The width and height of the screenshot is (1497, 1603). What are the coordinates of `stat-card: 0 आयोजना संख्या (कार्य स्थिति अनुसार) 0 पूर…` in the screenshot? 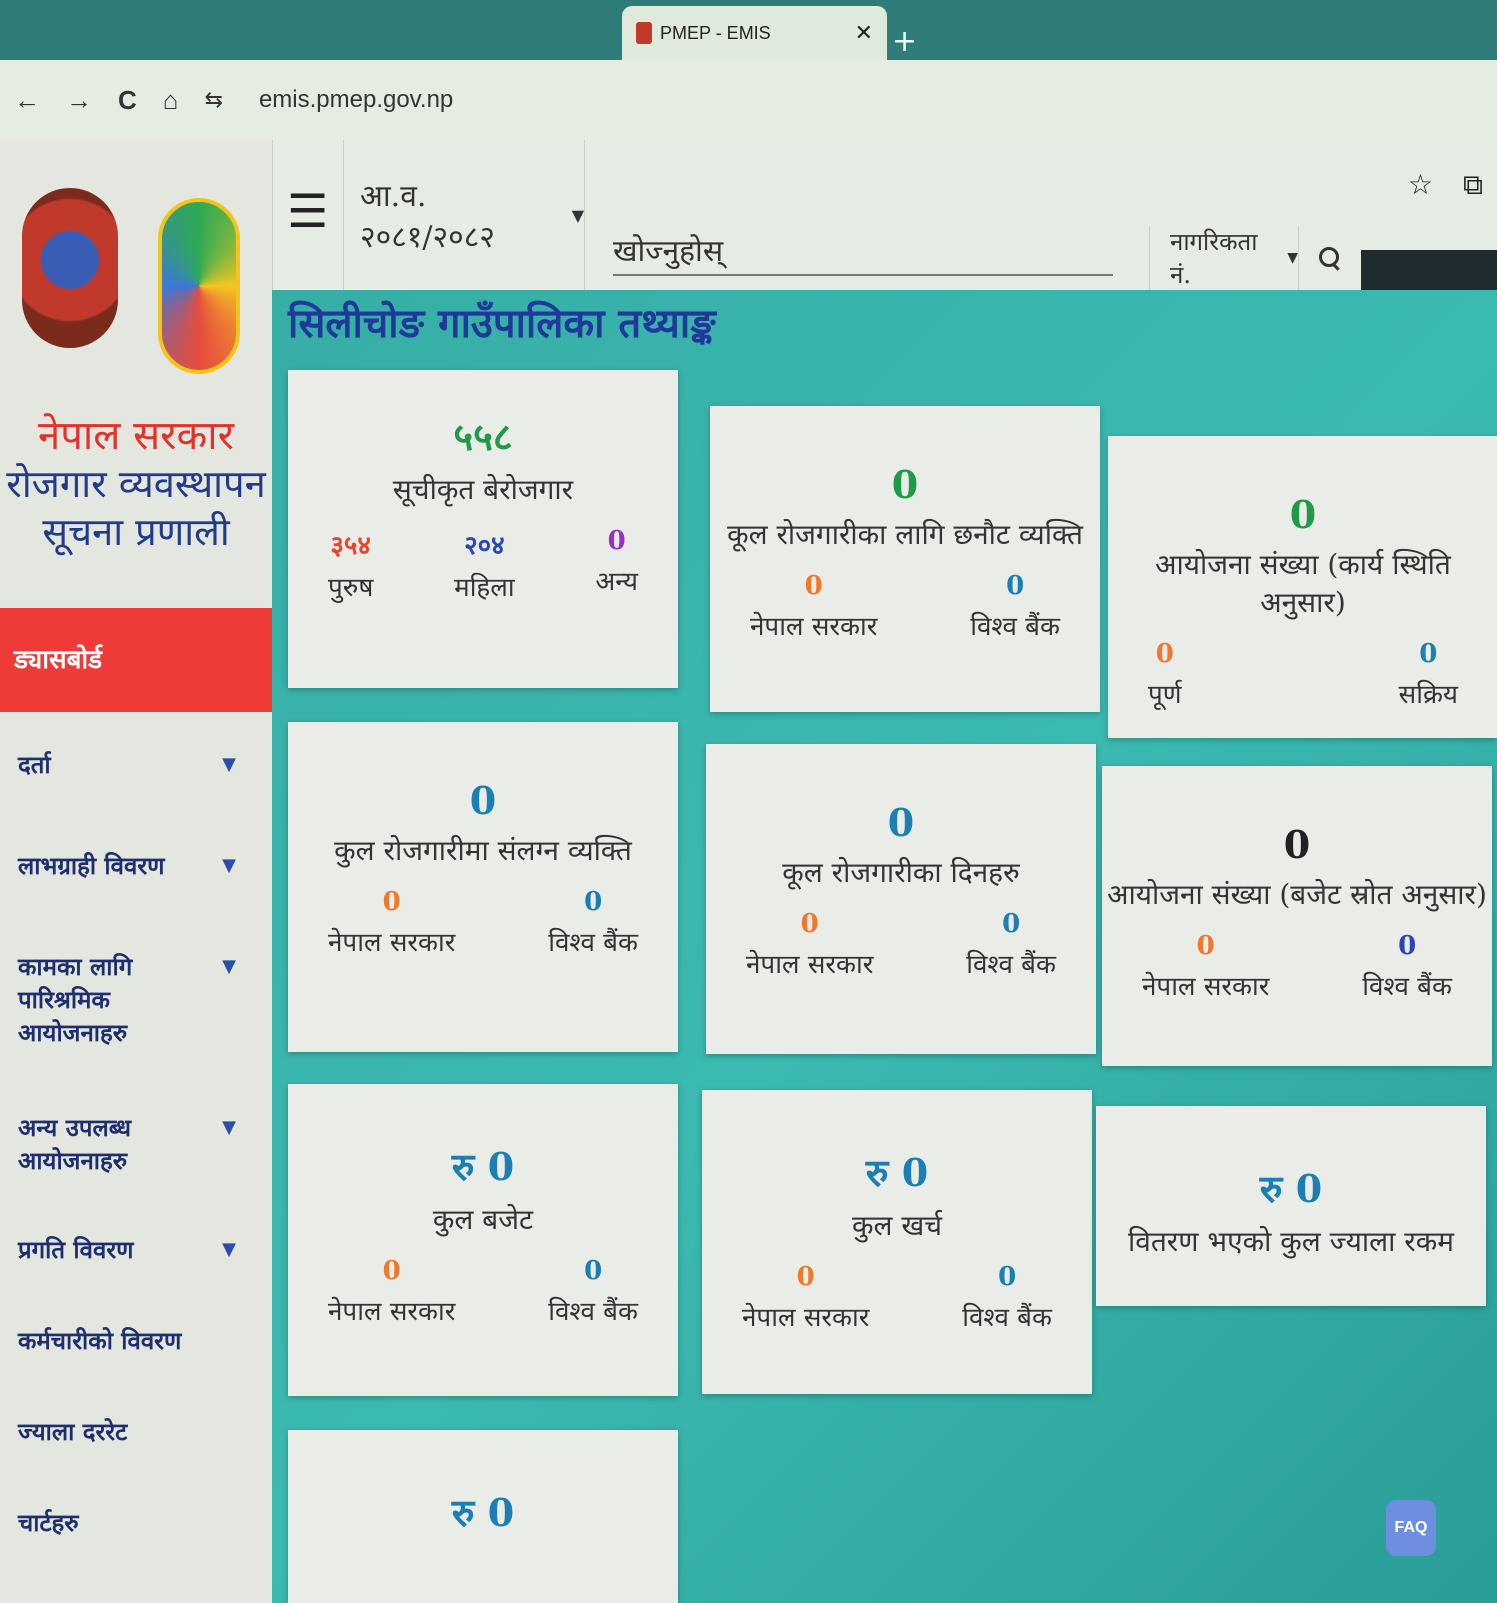 It's located at (1302, 587).